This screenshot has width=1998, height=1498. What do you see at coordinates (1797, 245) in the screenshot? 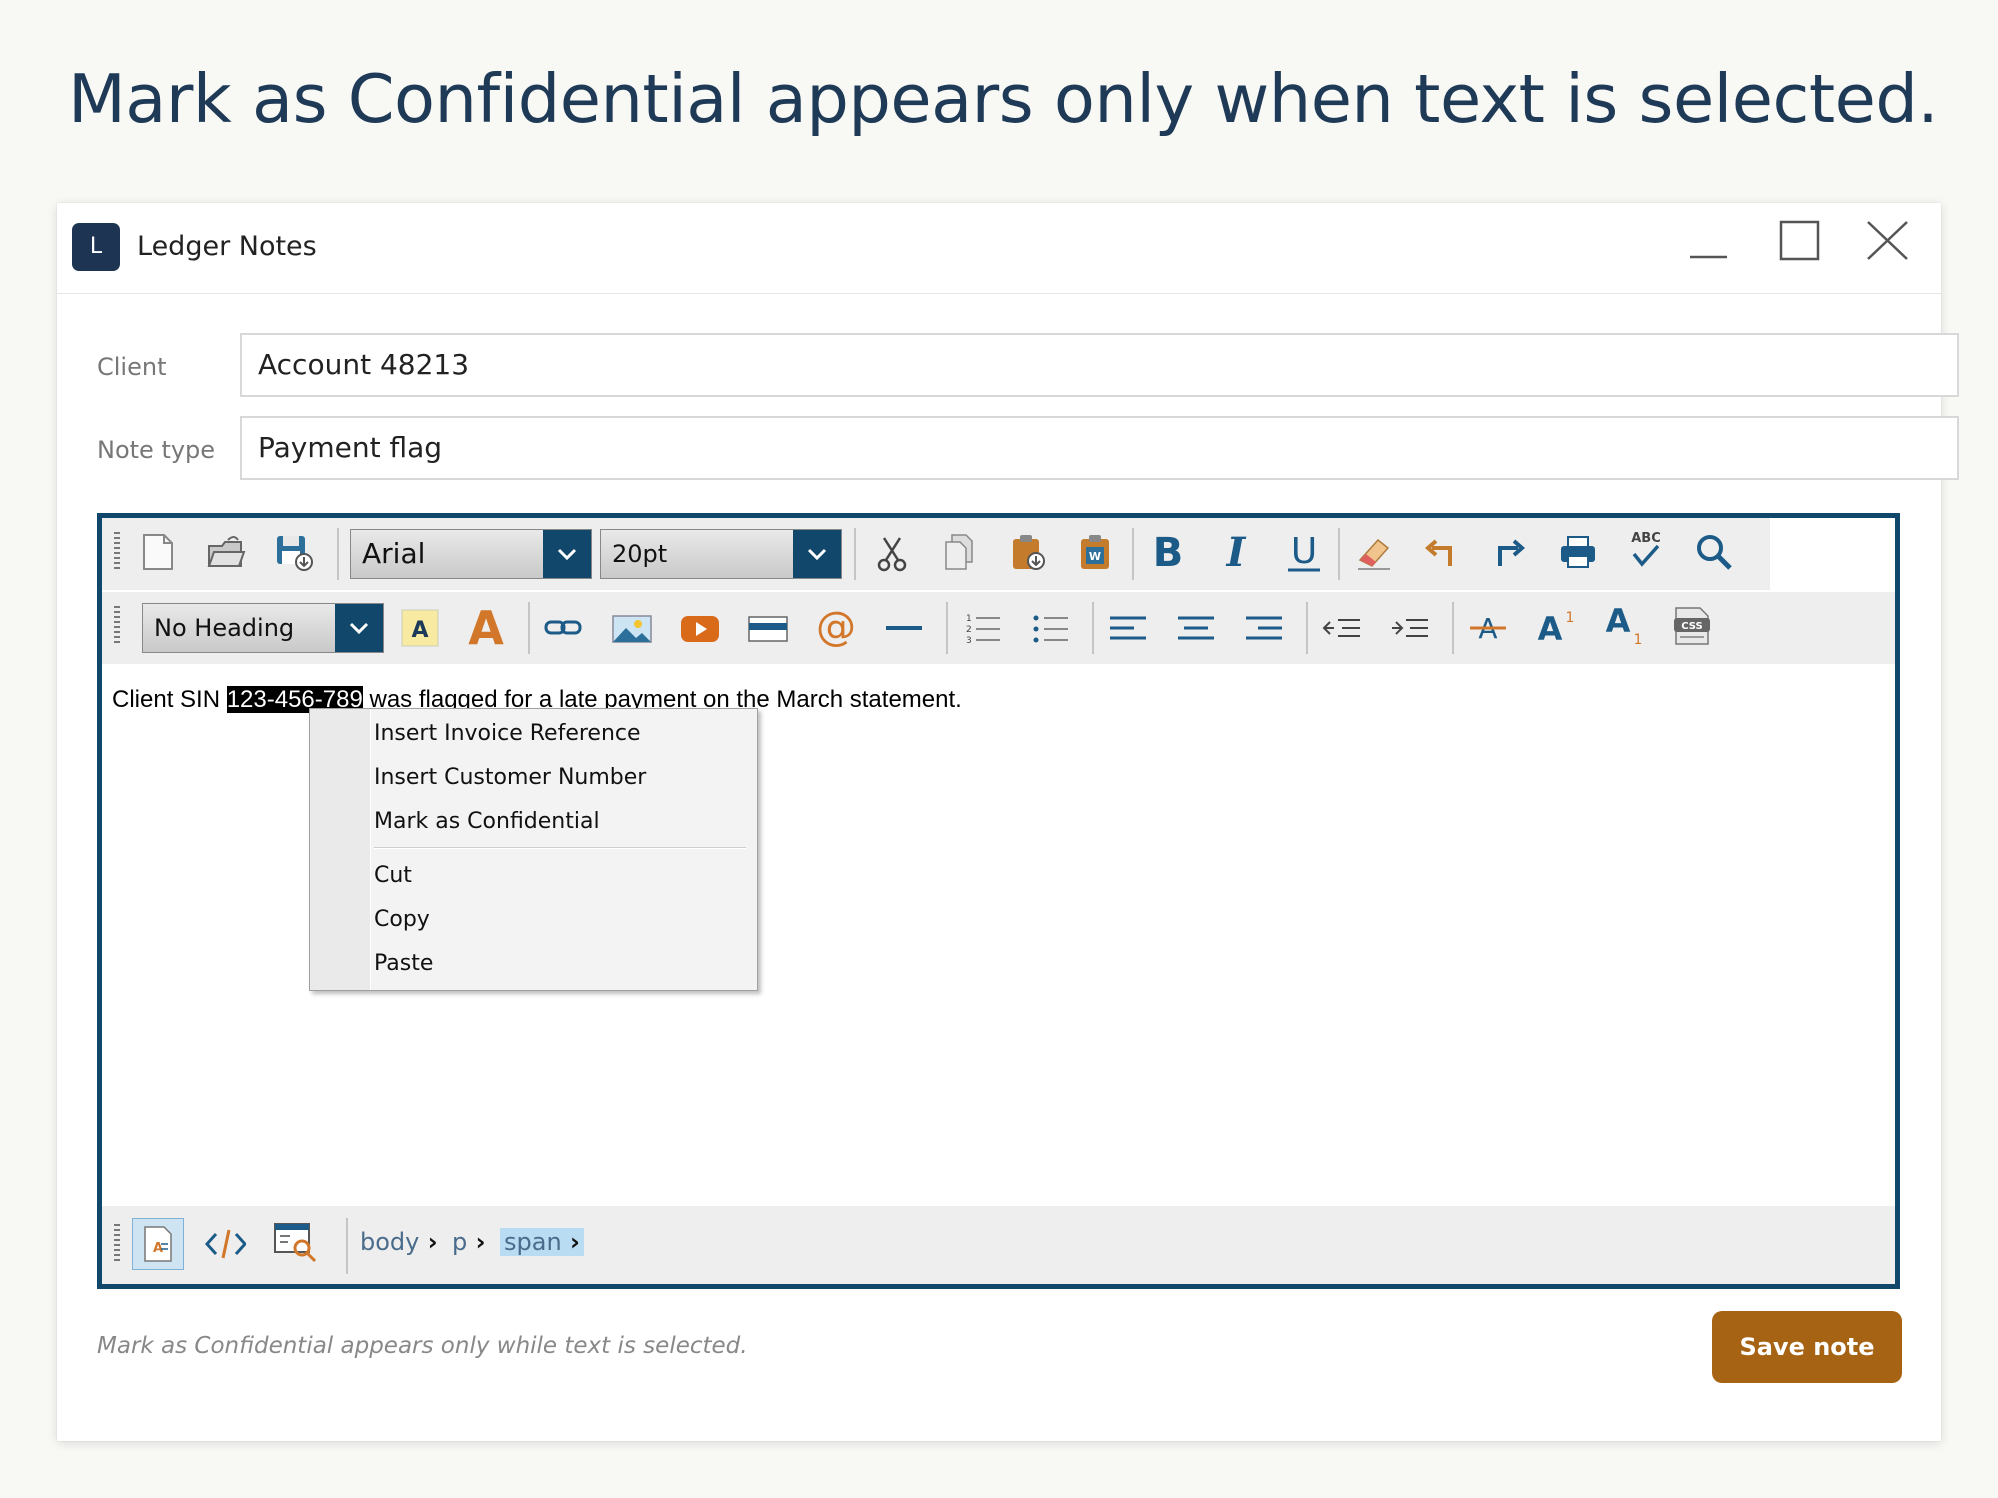
I see `maximize-icon` at bounding box center [1797, 245].